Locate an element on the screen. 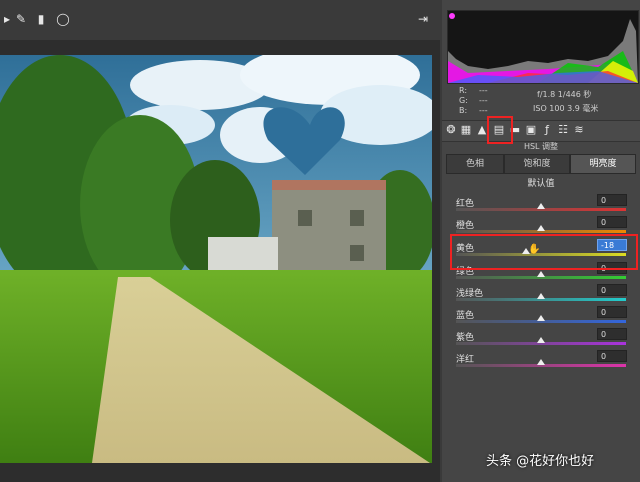 The width and height of the screenshot is (640, 482). iso-info: ISO 100 3.9 毫米 is located at coordinates (566, 108).